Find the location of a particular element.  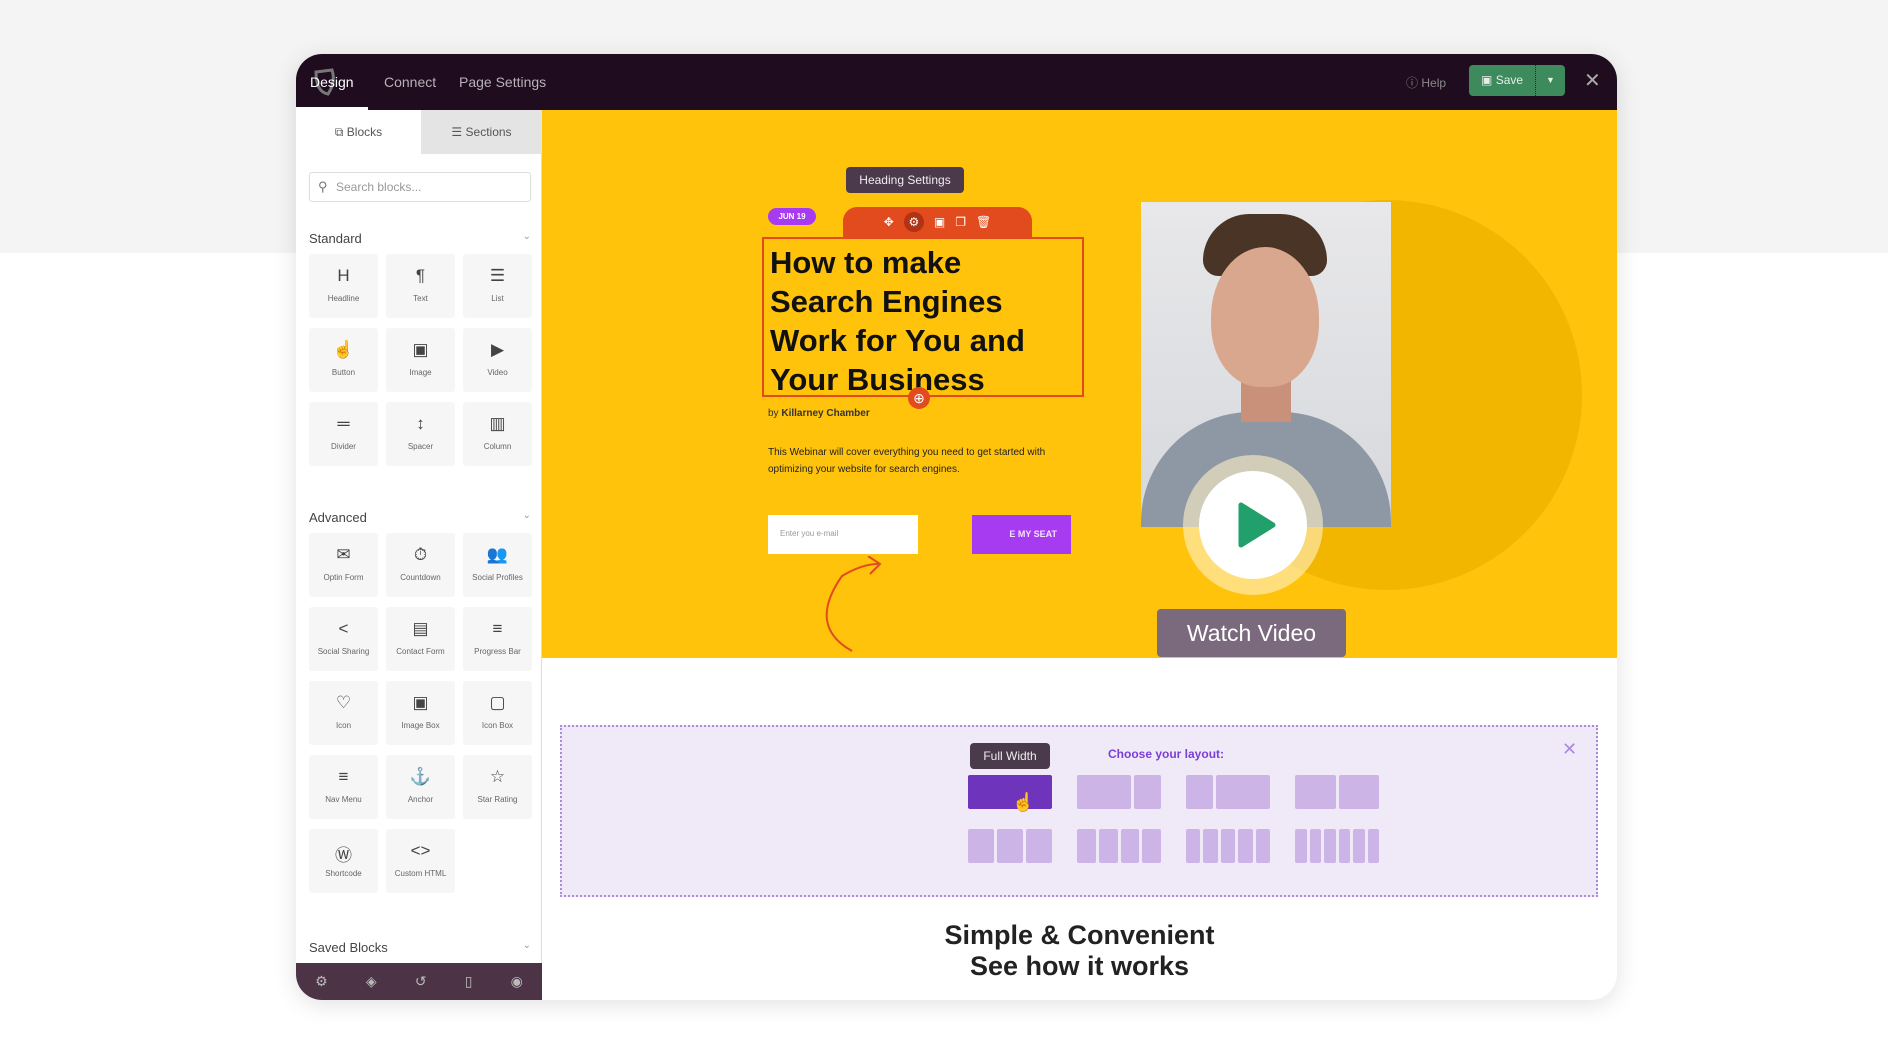

block-anchor: ⚓ Anchor is located at coordinates (420, 787).